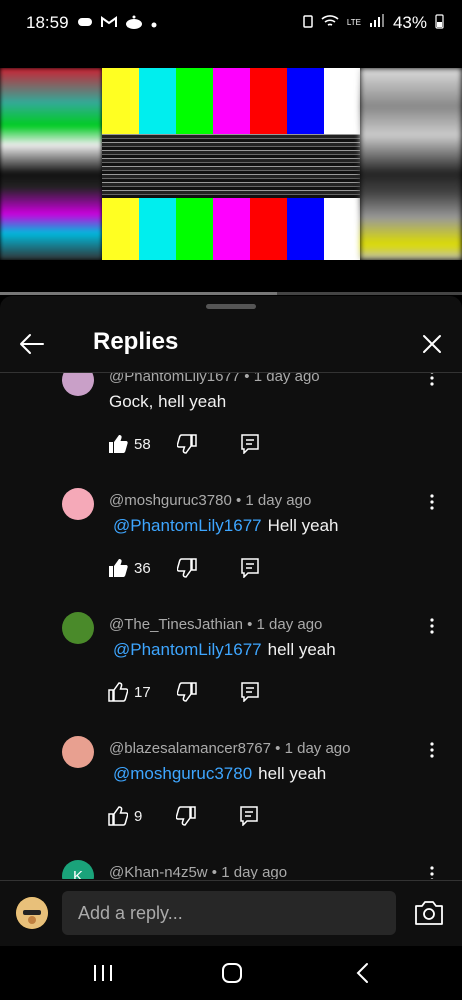 The height and width of the screenshot is (1000, 462). Describe the element at coordinates (103, 973) in the screenshot. I see `recents-button` at that location.